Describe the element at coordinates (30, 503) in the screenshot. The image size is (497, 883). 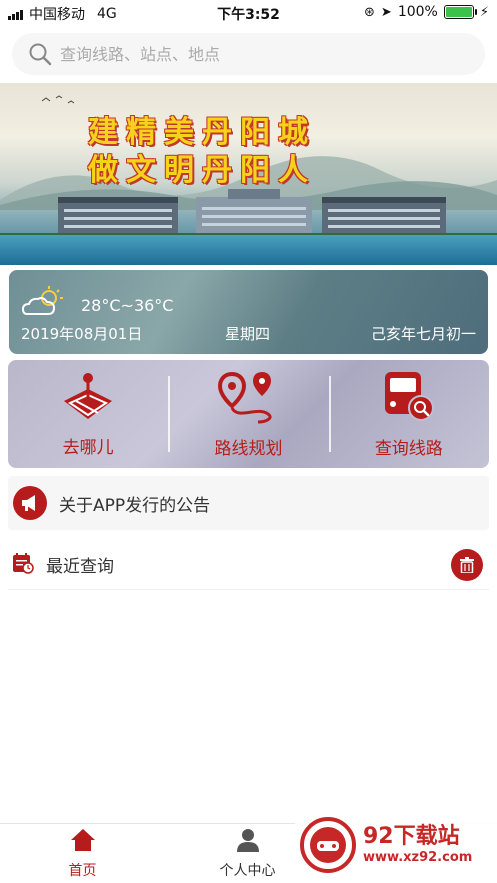
I see `megaphone-icon` at that location.